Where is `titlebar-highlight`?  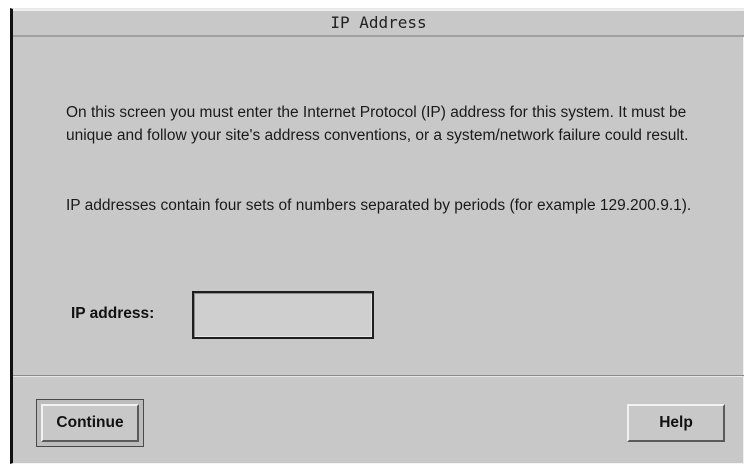
titlebar-highlight is located at coordinates (378, 10).